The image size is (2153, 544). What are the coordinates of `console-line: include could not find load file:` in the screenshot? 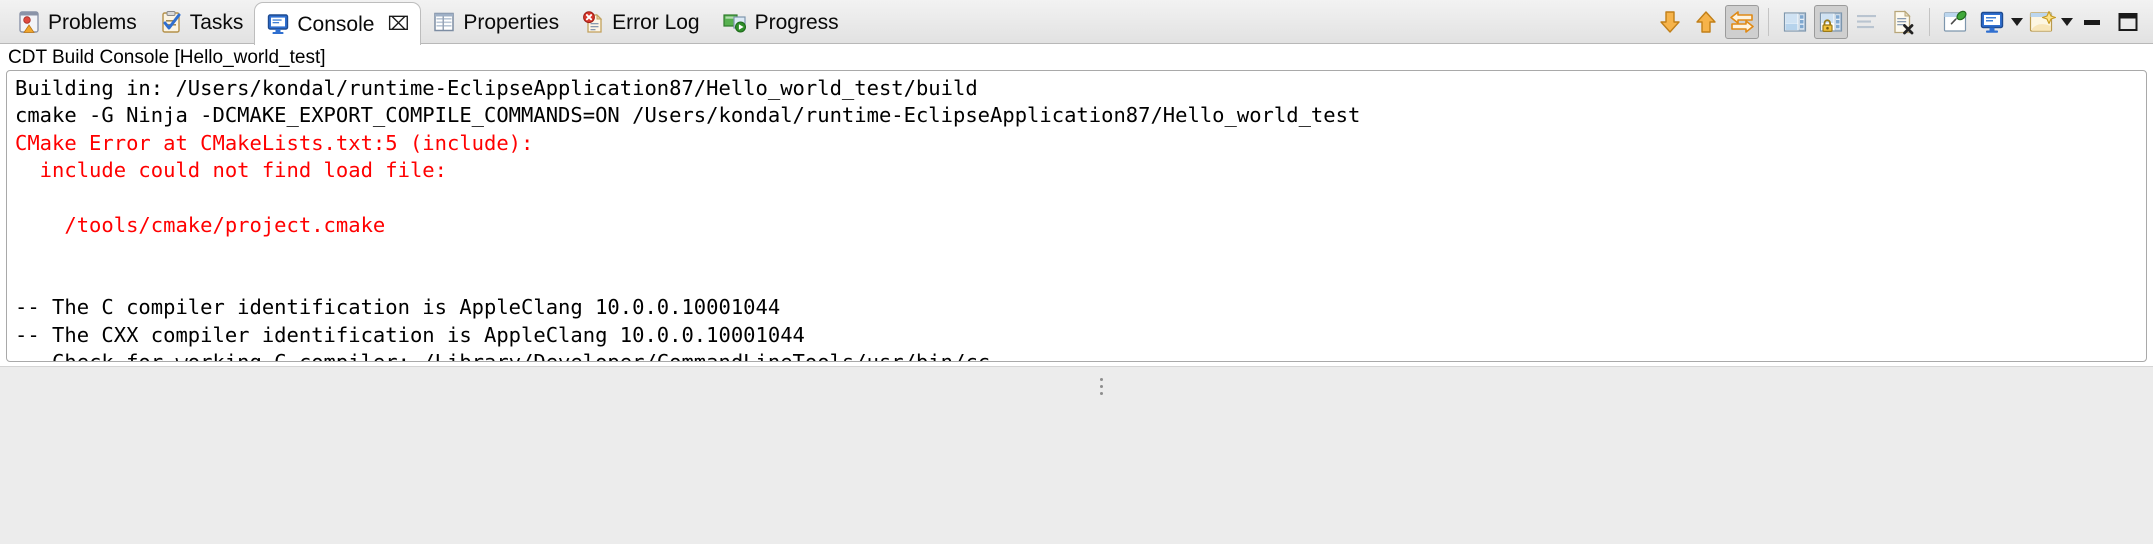 It's located at (231, 170).